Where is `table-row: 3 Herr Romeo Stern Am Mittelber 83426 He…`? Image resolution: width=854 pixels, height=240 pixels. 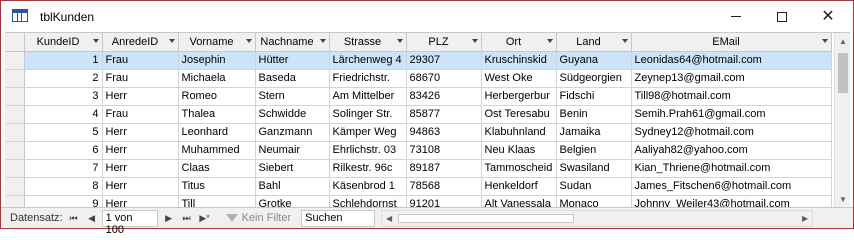
table-row: 3 Herr Romeo Stern Am Mittelber 83426 He… is located at coordinates (418, 96).